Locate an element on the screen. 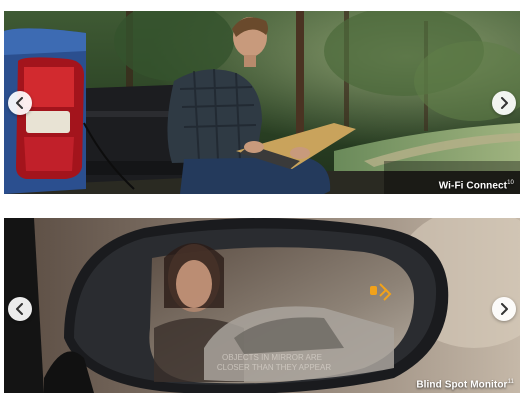 Image resolution: width=524 pixels, height=393 pixels. mirror-warning-line1: OBJECTS IN MIRROR ARE is located at coordinates (272, 357).